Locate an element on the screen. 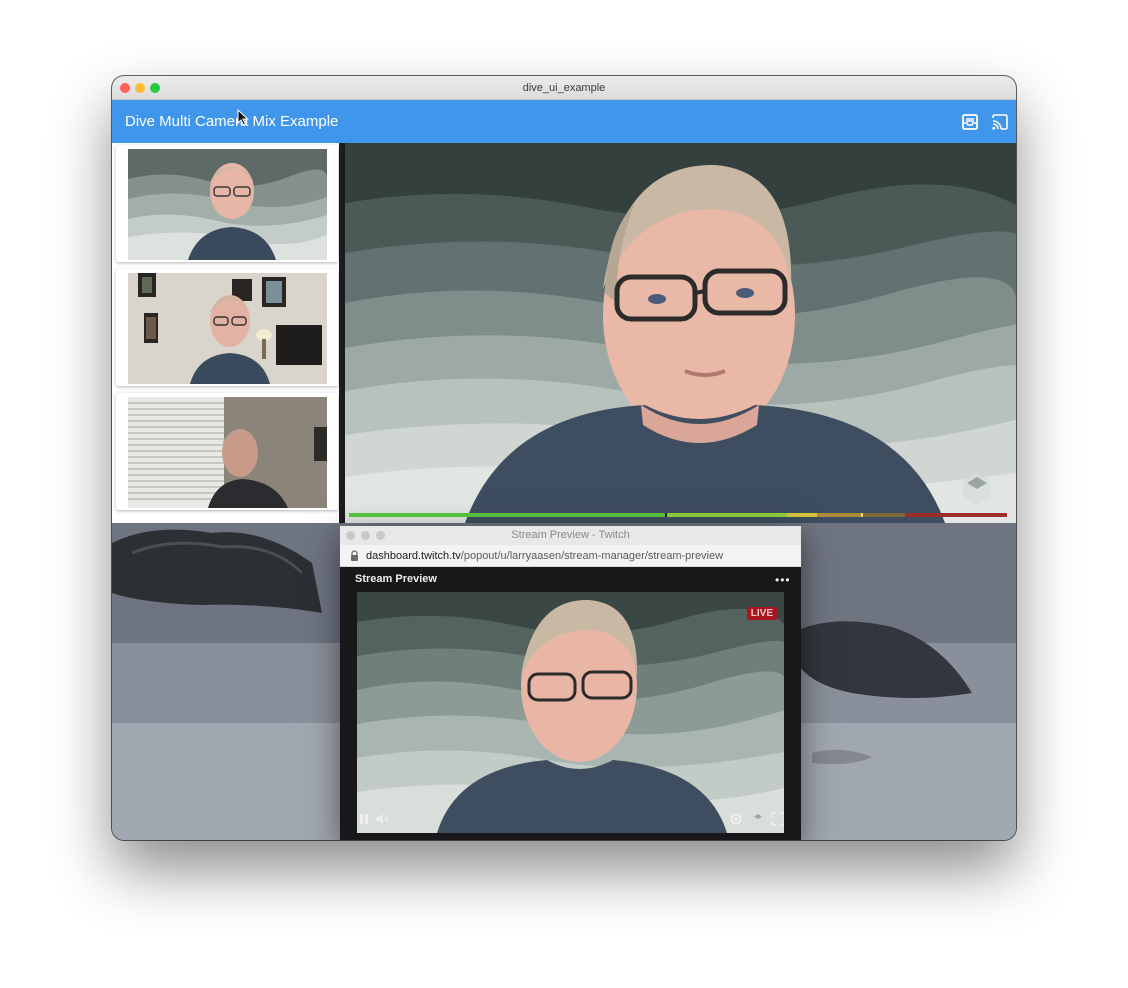 This screenshot has height=988, width=1128. inbox-icon is located at coordinates (970, 122).